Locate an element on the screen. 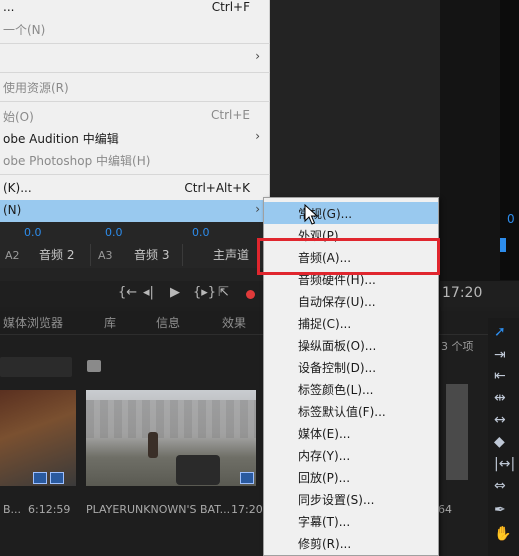 This screenshot has height=556, width=519. rolling-edit-tool-icon: ⇹ is located at coordinates (500, 398).